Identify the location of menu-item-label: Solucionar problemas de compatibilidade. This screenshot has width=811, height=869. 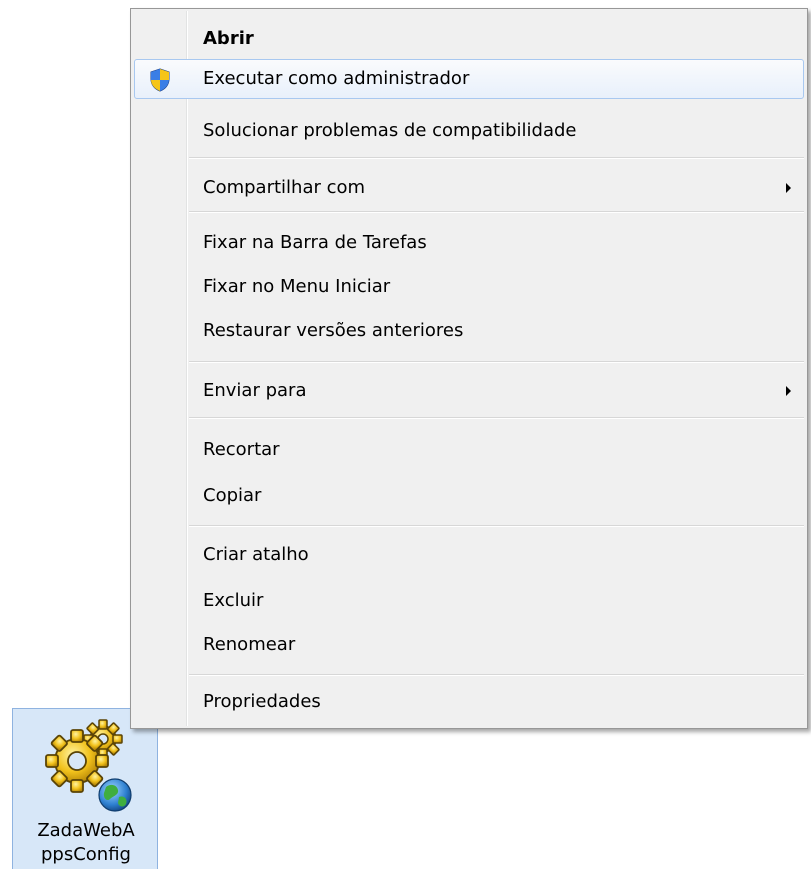
(390, 130).